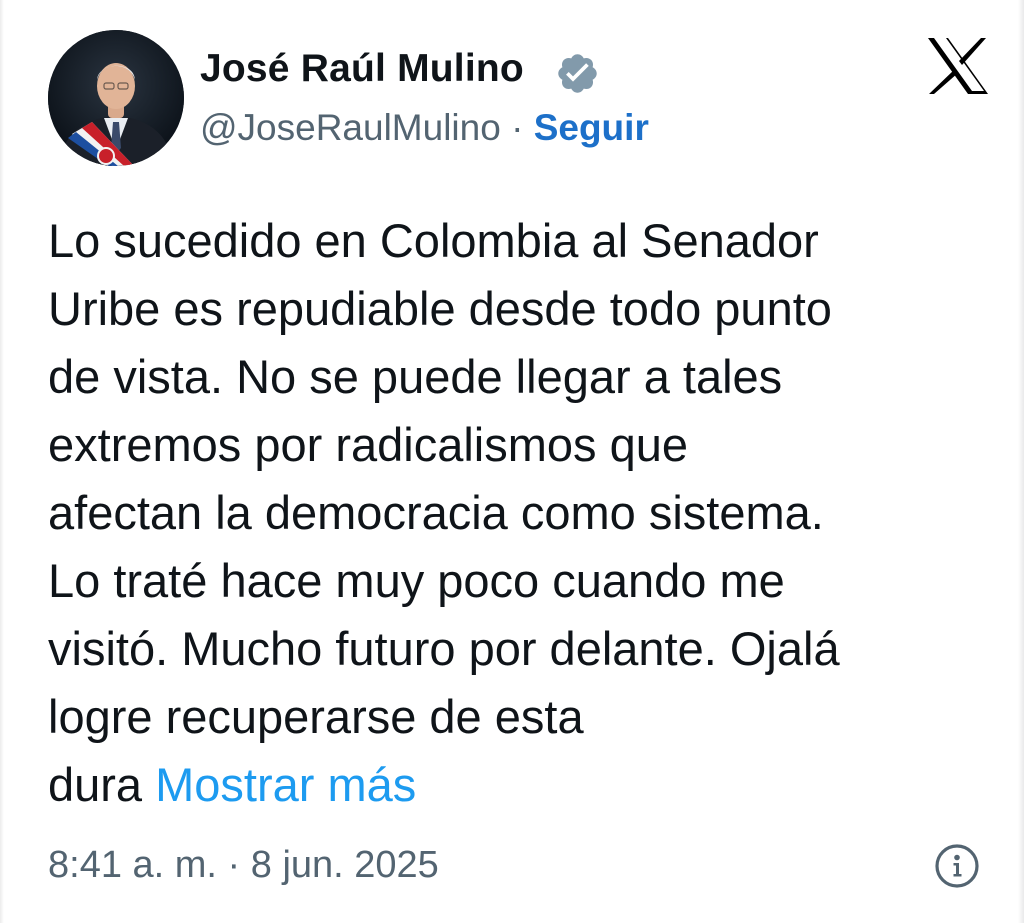 The height and width of the screenshot is (923, 1024). I want to click on handle-row: @JoseRaulMulino · Seguir, so click(424, 128).